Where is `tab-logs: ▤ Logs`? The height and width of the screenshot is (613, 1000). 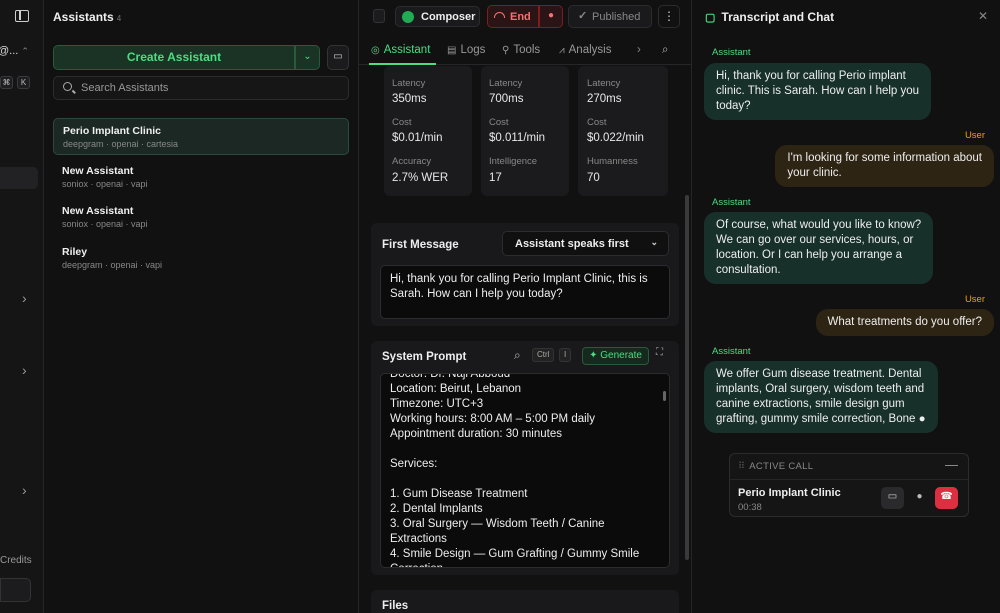 tab-logs: ▤ Logs is located at coordinates (466, 50).